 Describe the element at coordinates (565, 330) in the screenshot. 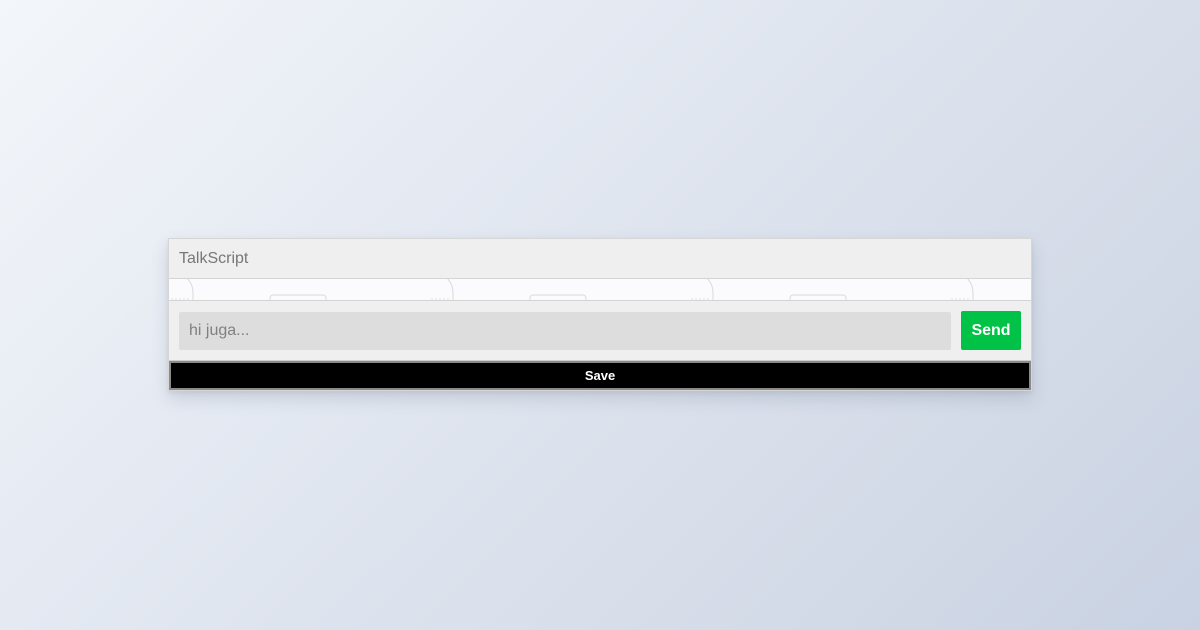

I see `message-input` at that location.